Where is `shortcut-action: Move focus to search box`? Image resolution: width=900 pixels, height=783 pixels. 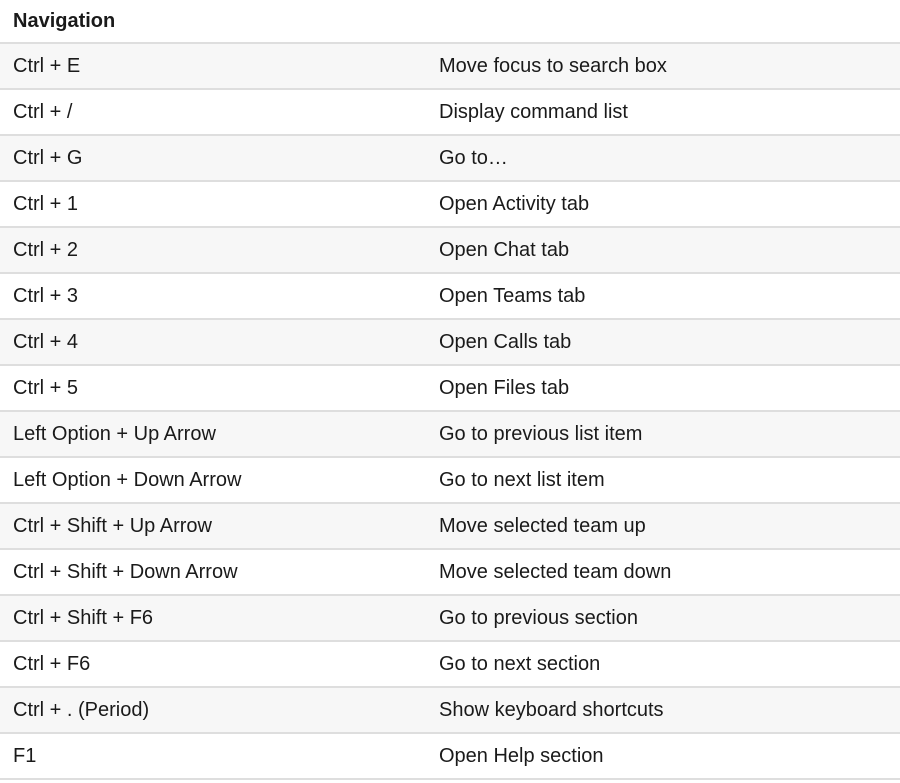 shortcut-action: Move focus to search box is located at coordinates (553, 66).